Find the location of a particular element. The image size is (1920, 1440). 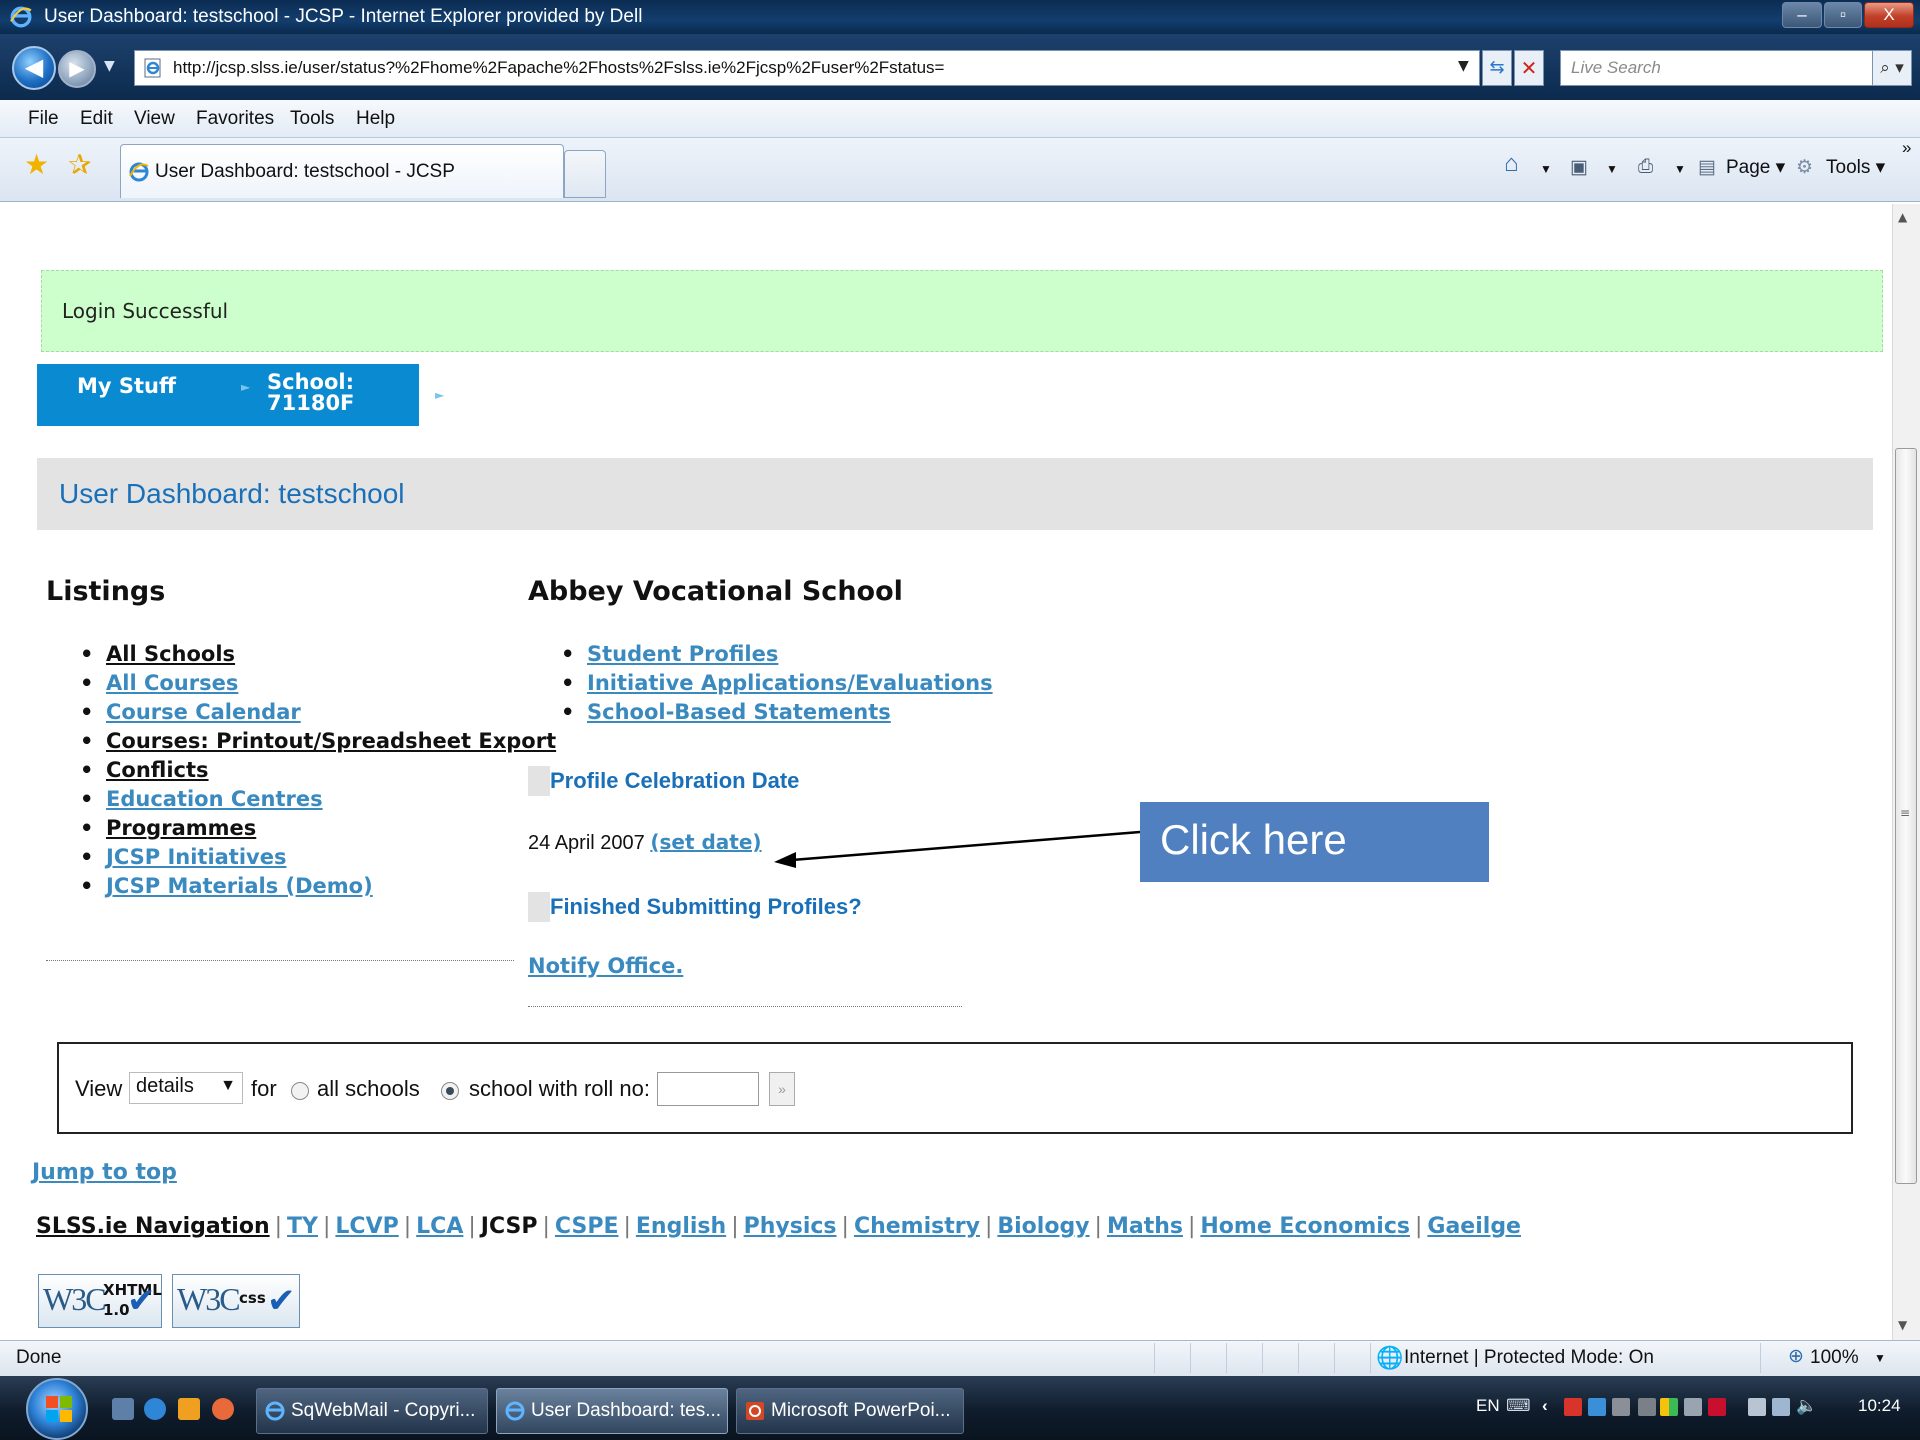

quick-launch-icon is located at coordinates (223, 1409).